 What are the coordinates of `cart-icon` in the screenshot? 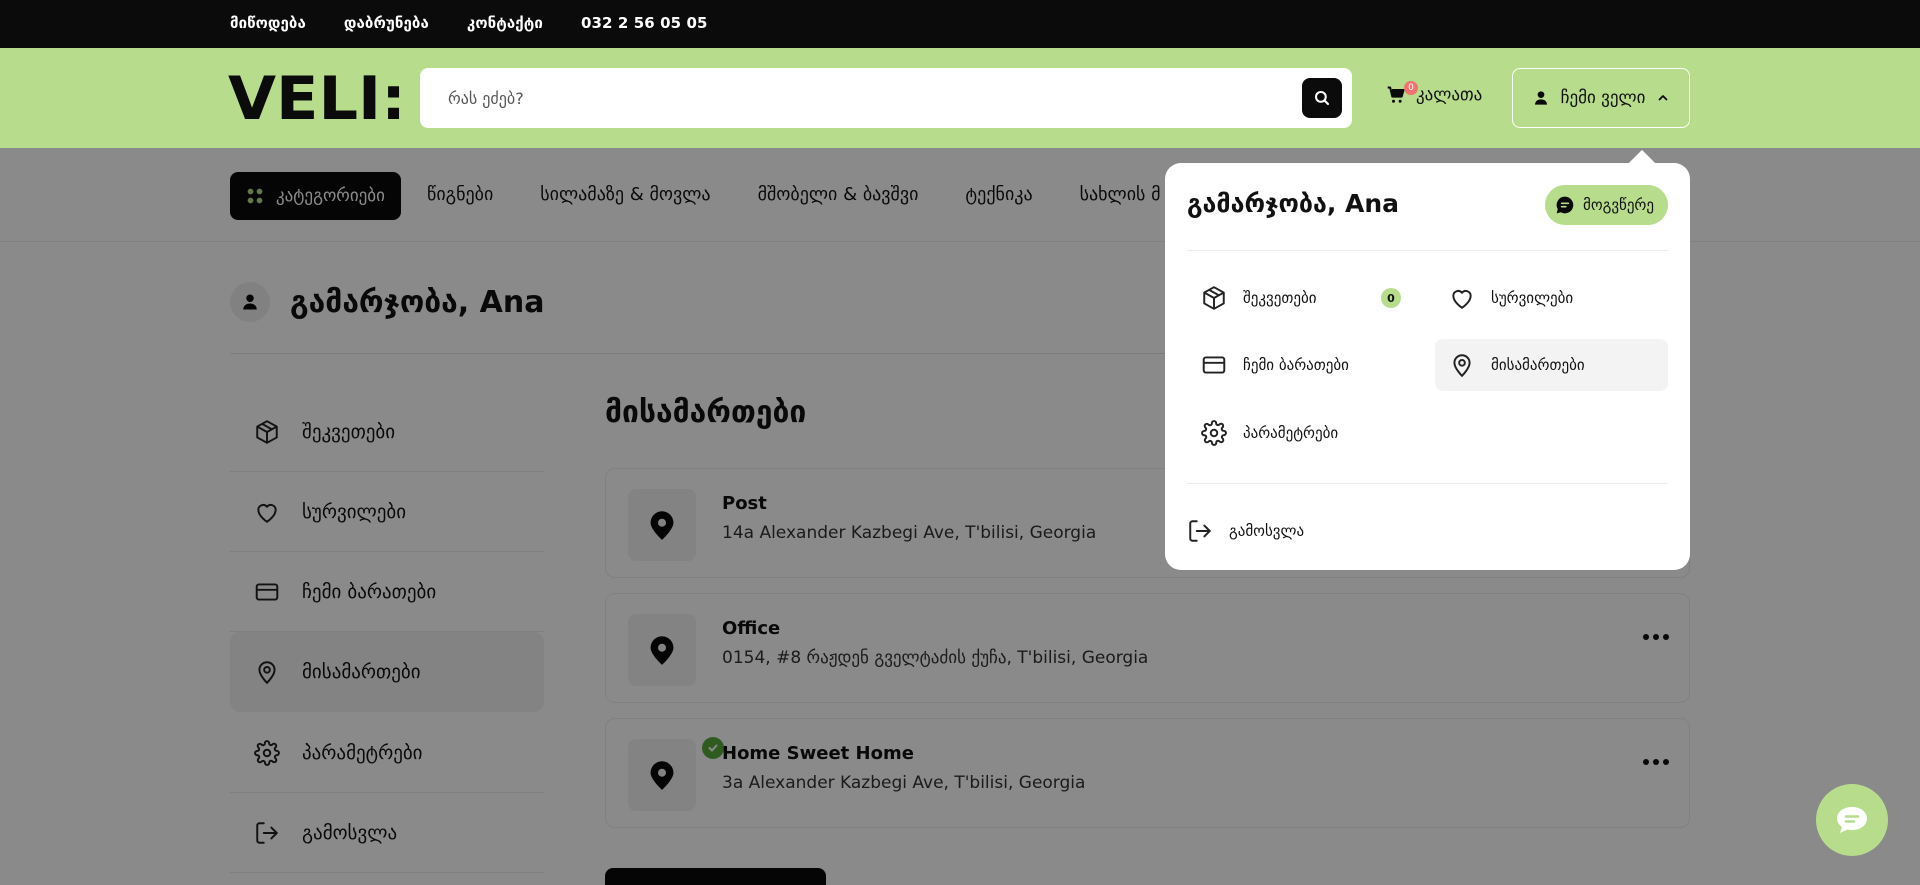 It's located at (1396, 94).